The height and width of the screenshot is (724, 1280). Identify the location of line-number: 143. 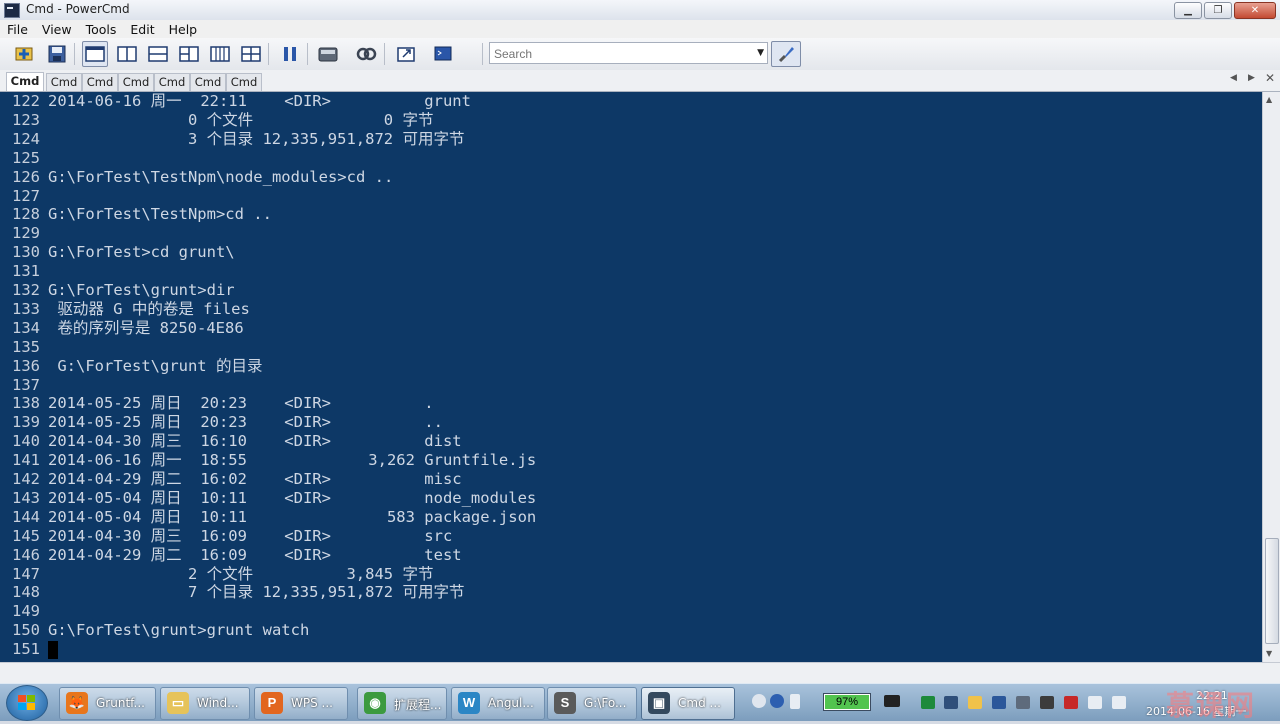
(26, 497).